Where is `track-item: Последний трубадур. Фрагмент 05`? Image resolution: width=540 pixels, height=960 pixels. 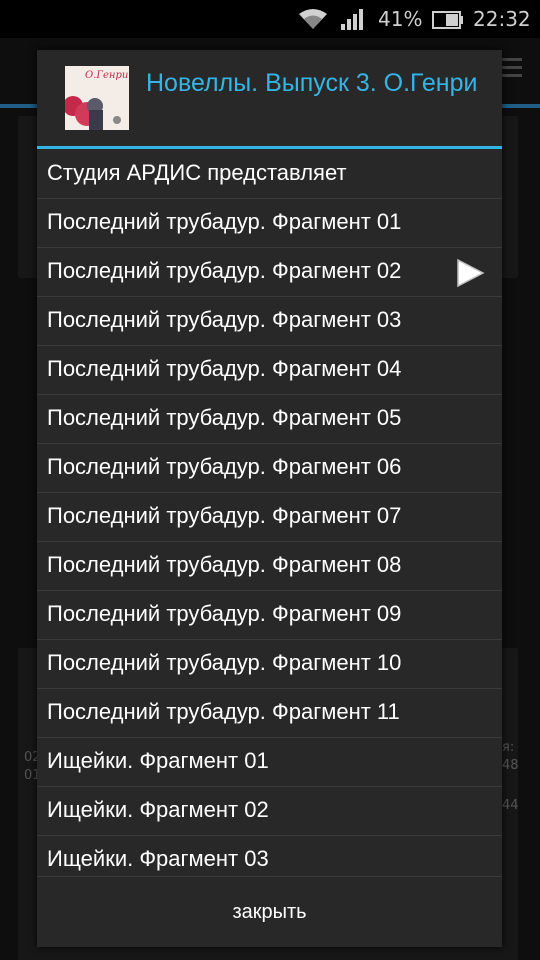
track-item: Последний трубадур. Фрагмент 05 is located at coordinates (269, 419).